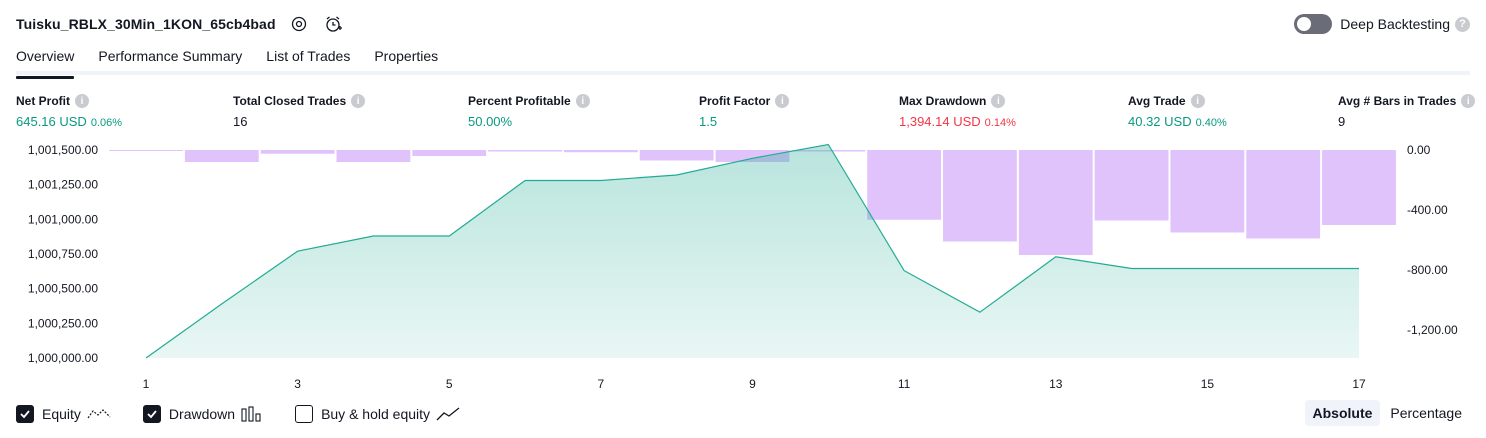 Image resolution: width=1486 pixels, height=438 pixels. I want to click on equity-line-icon, so click(99, 414).